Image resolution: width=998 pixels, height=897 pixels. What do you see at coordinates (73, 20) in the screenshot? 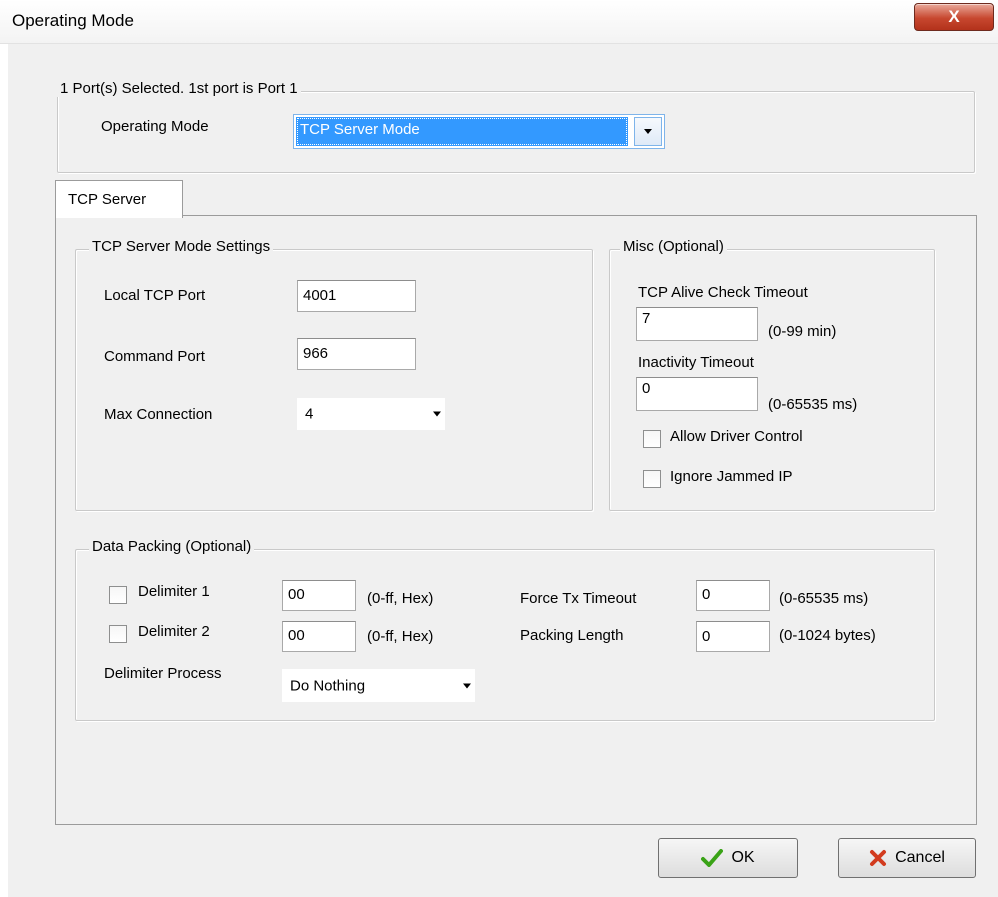
I see `window-title: Operating Mode` at bounding box center [73, 20].